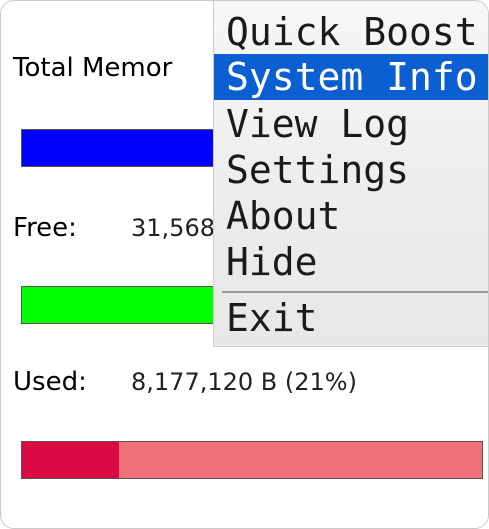  I want to click on menu-item-exit: Exit, so click(351, 318).